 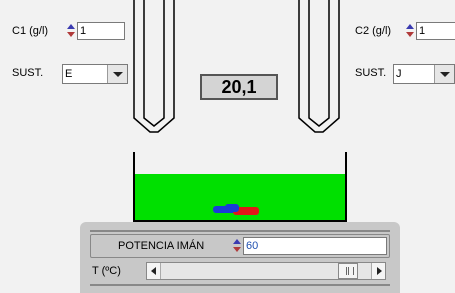 What do you see at coordinates (319, 66) in the screenshot?
I see `right-pipe` at bounding box center [319, 66].